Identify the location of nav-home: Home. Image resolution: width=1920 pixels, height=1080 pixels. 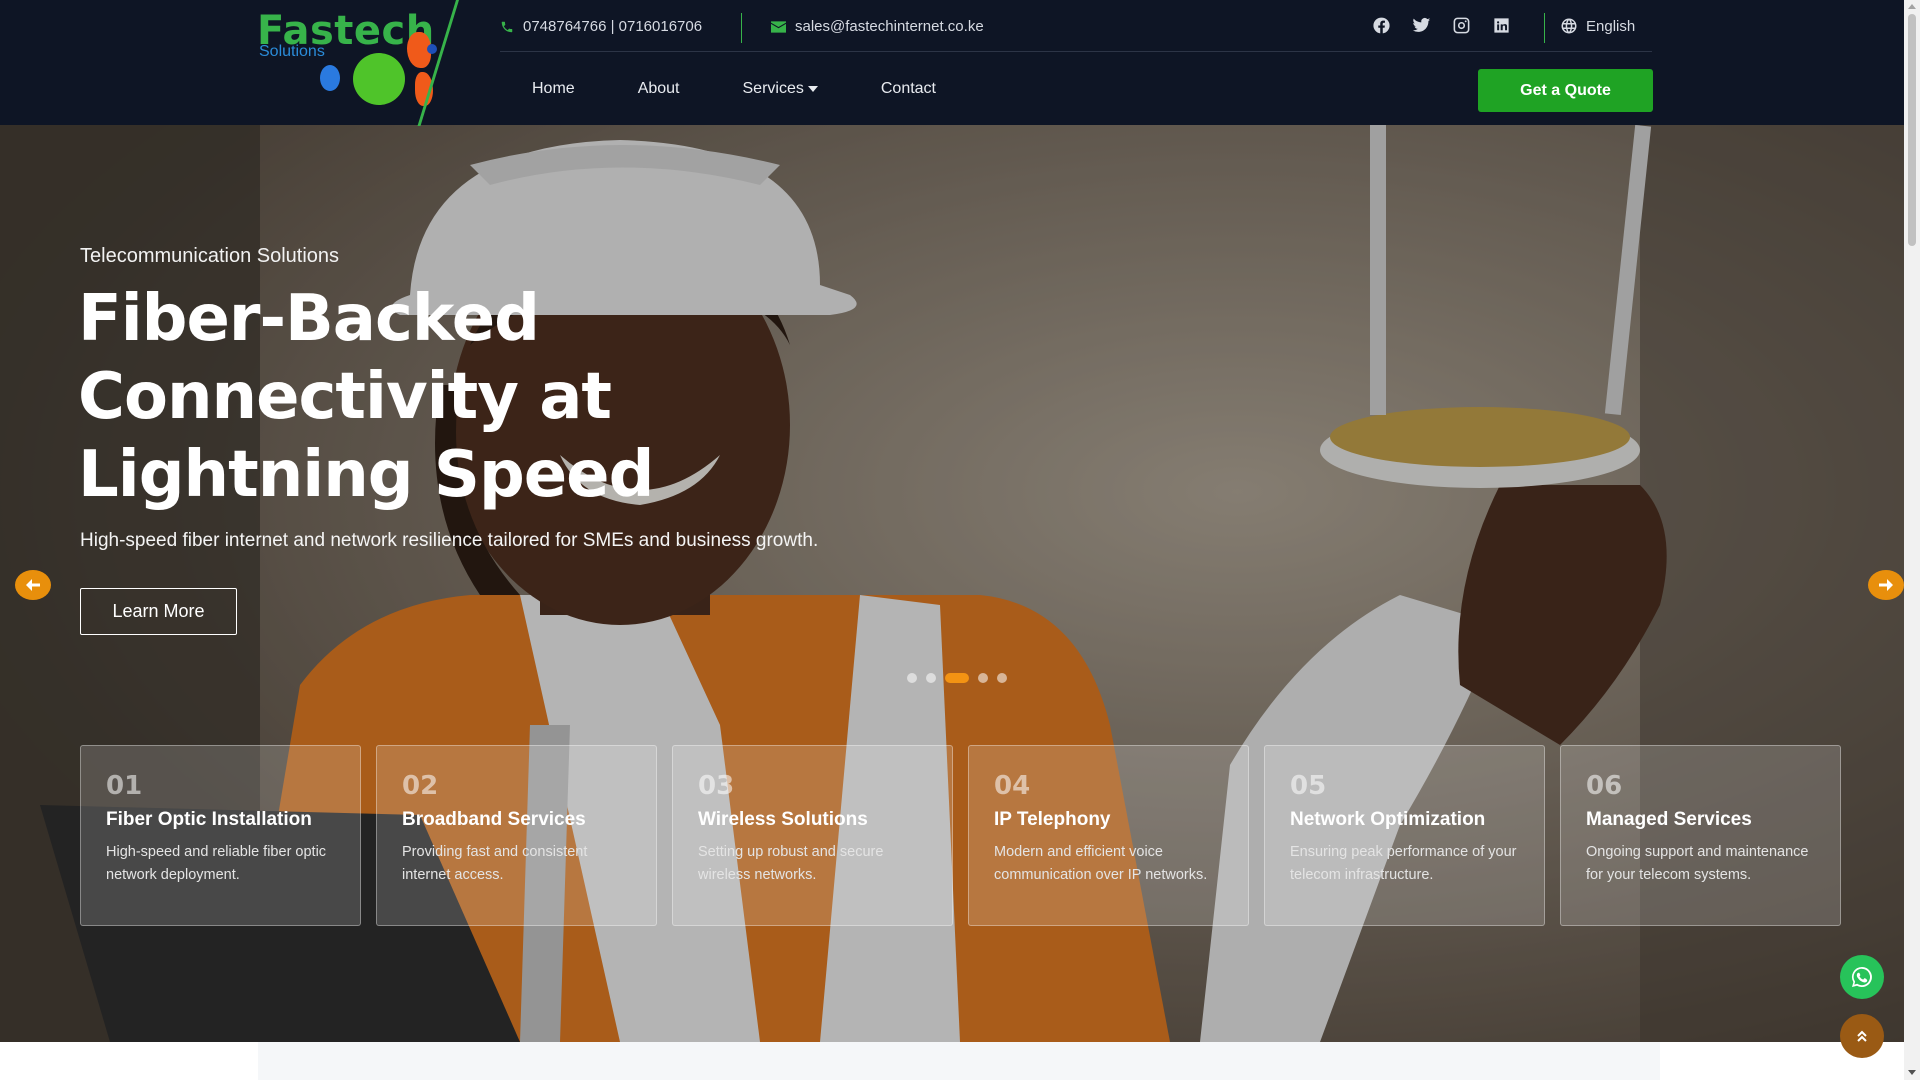
(553, 89).